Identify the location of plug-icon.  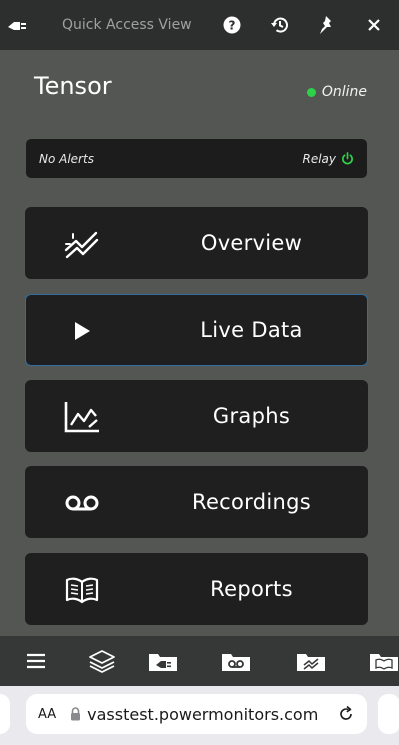
(17, 25).